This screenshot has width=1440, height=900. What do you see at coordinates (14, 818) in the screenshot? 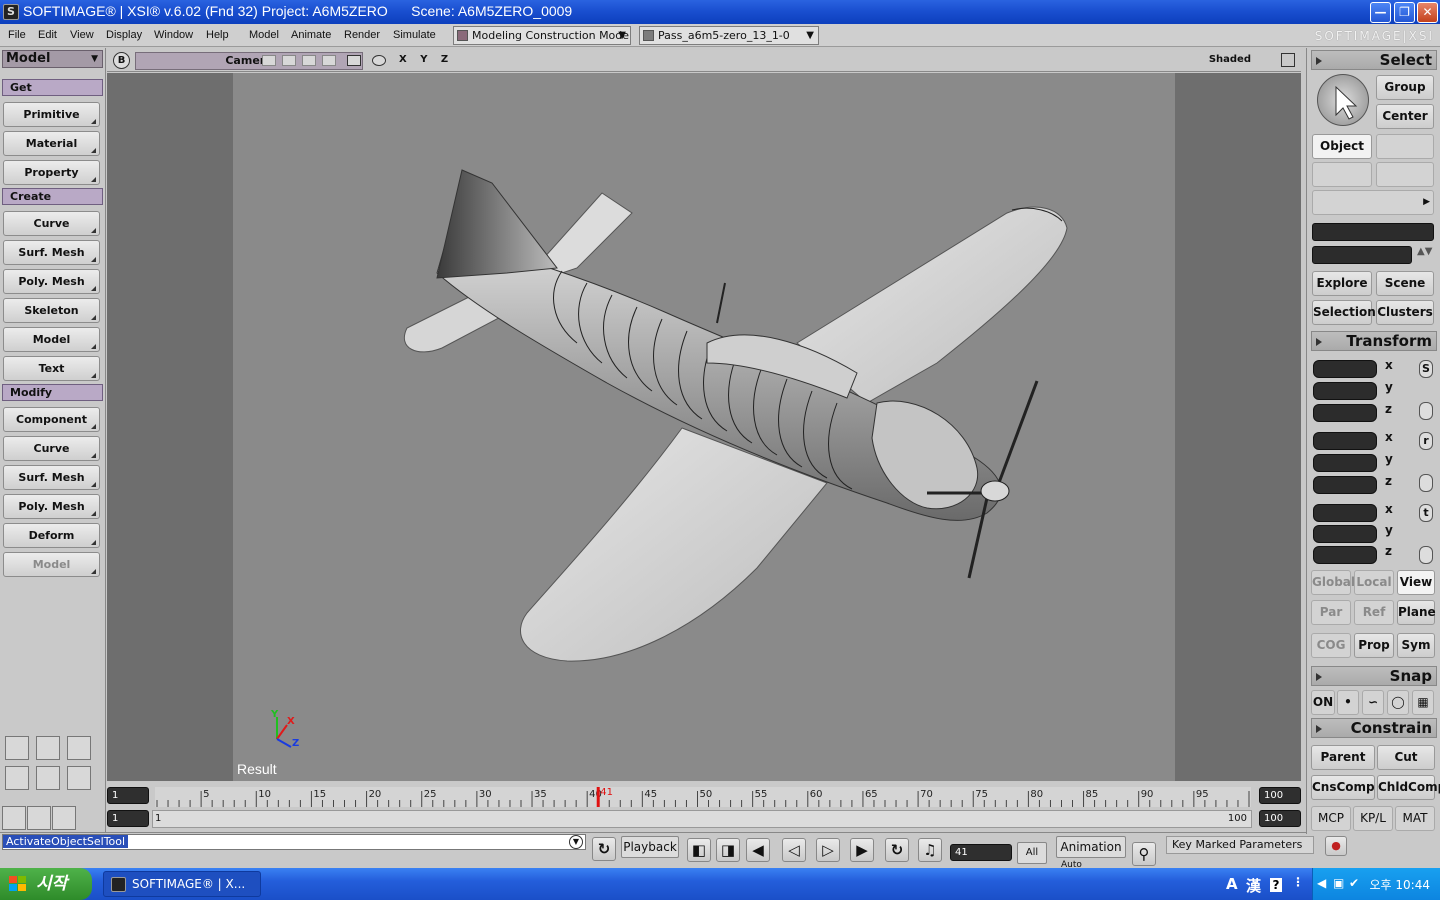
I see `snapshot-icon` at bounding box center [14, 818].